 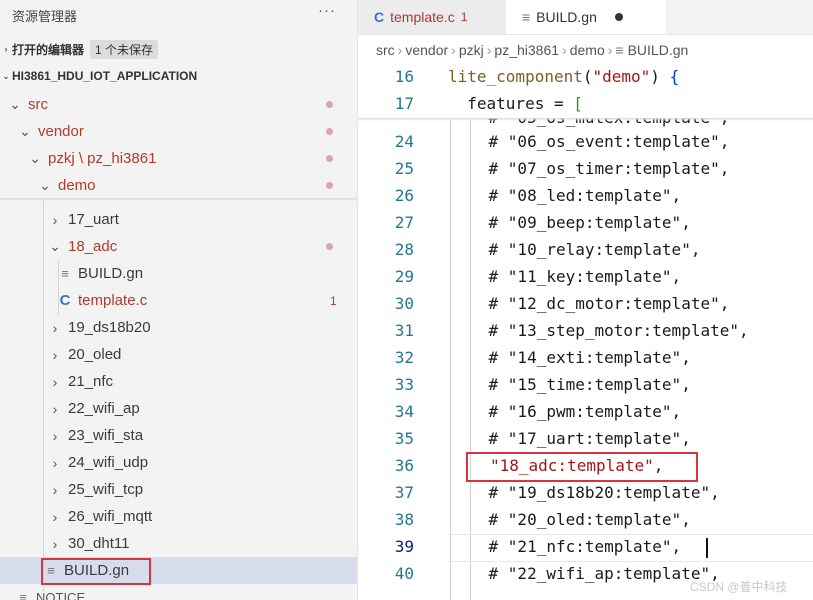 I want to click on breadcrumb-item: vendor, so click(x=426, y=50).